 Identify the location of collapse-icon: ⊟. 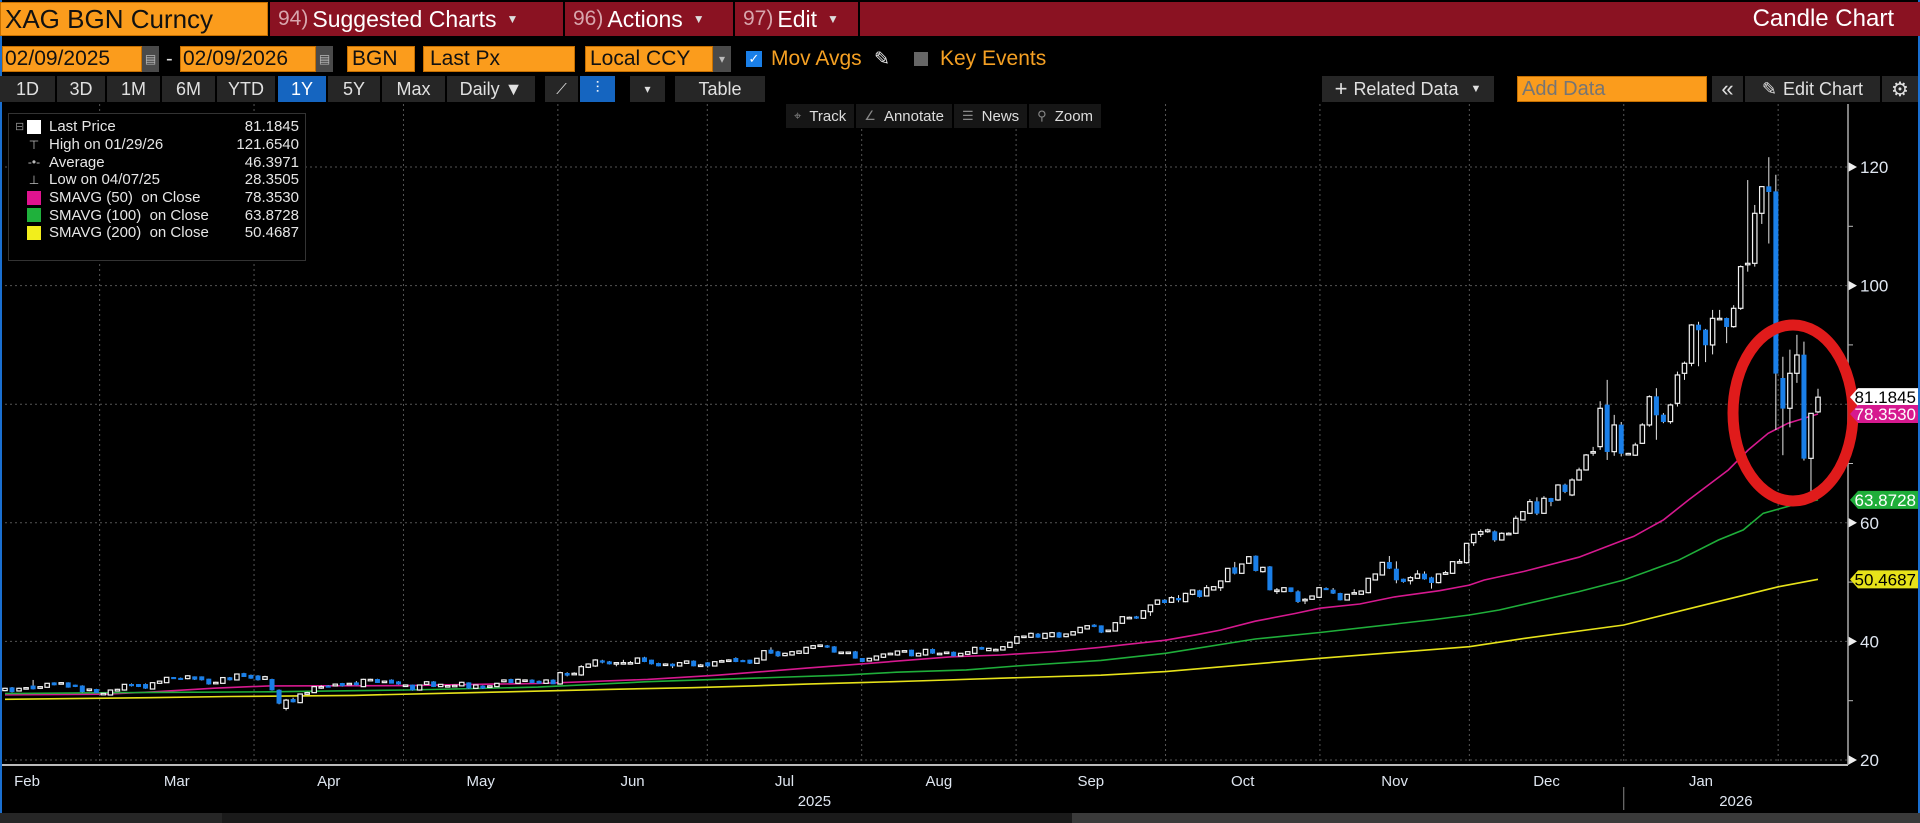
(20, 126).